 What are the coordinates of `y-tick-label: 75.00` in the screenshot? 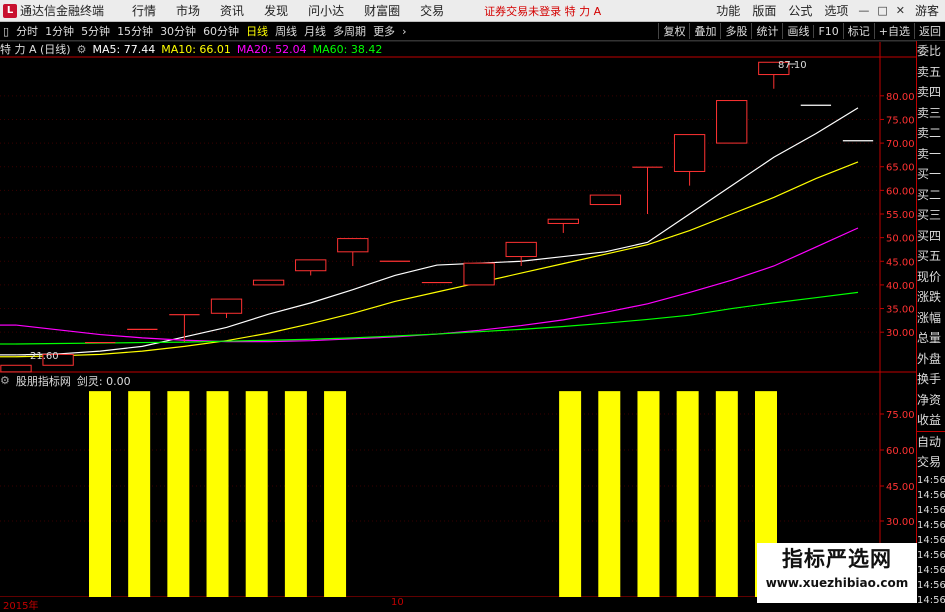 It's located at (900, 120).